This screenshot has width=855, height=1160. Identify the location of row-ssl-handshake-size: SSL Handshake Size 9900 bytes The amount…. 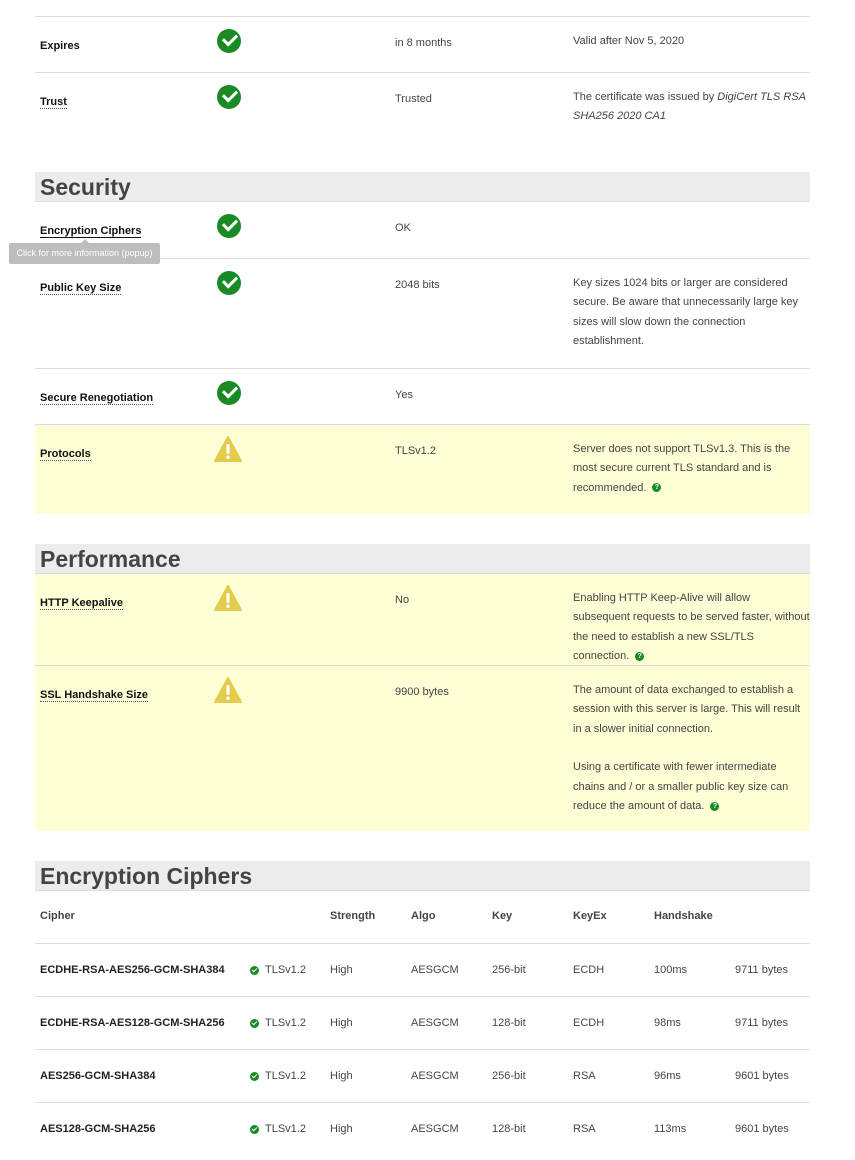
(422, 748).